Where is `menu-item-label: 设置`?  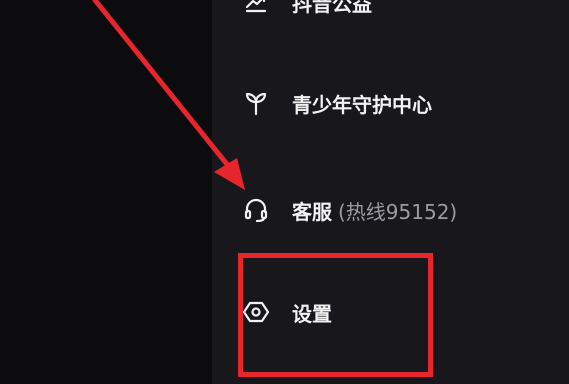
menu-item-label: 设置 is located at coordinates (312, 313).